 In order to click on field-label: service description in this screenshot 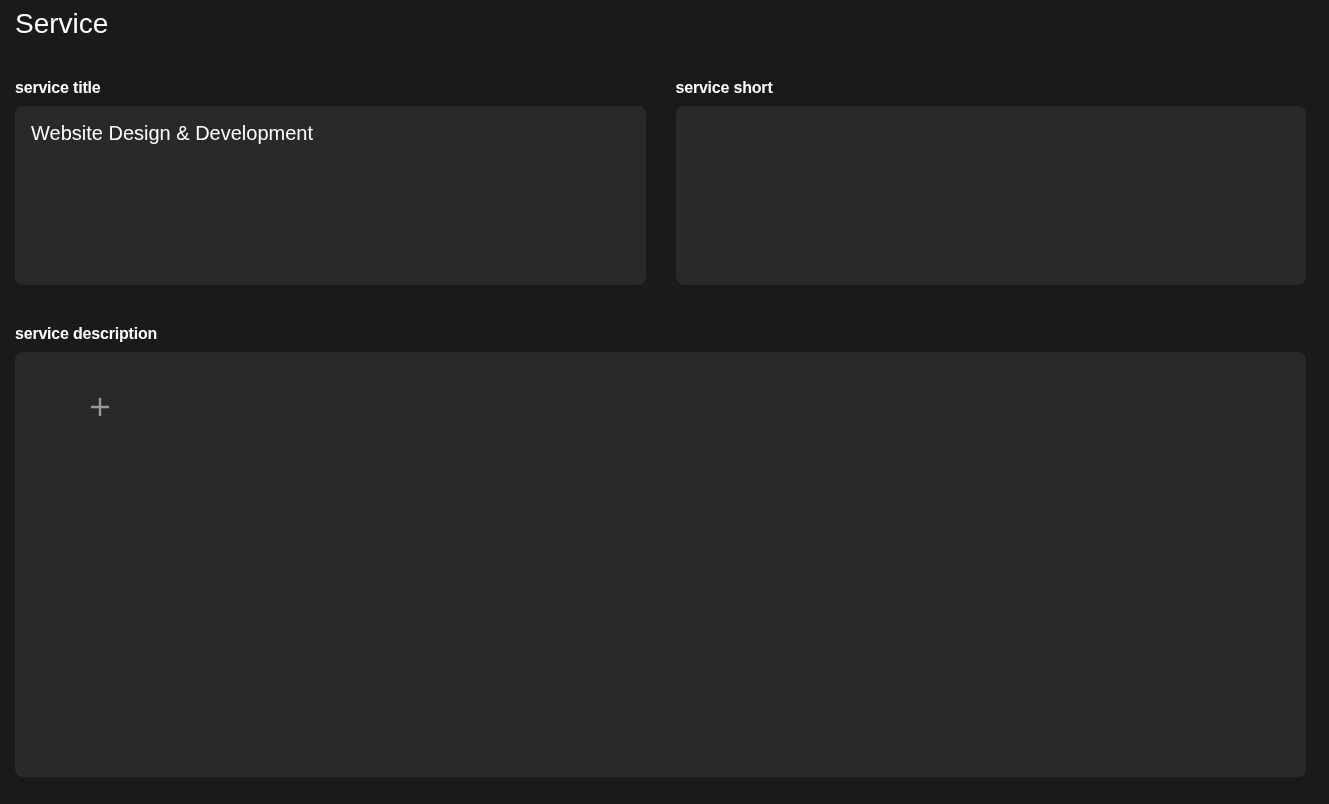, I will do `click(87, 334)`.